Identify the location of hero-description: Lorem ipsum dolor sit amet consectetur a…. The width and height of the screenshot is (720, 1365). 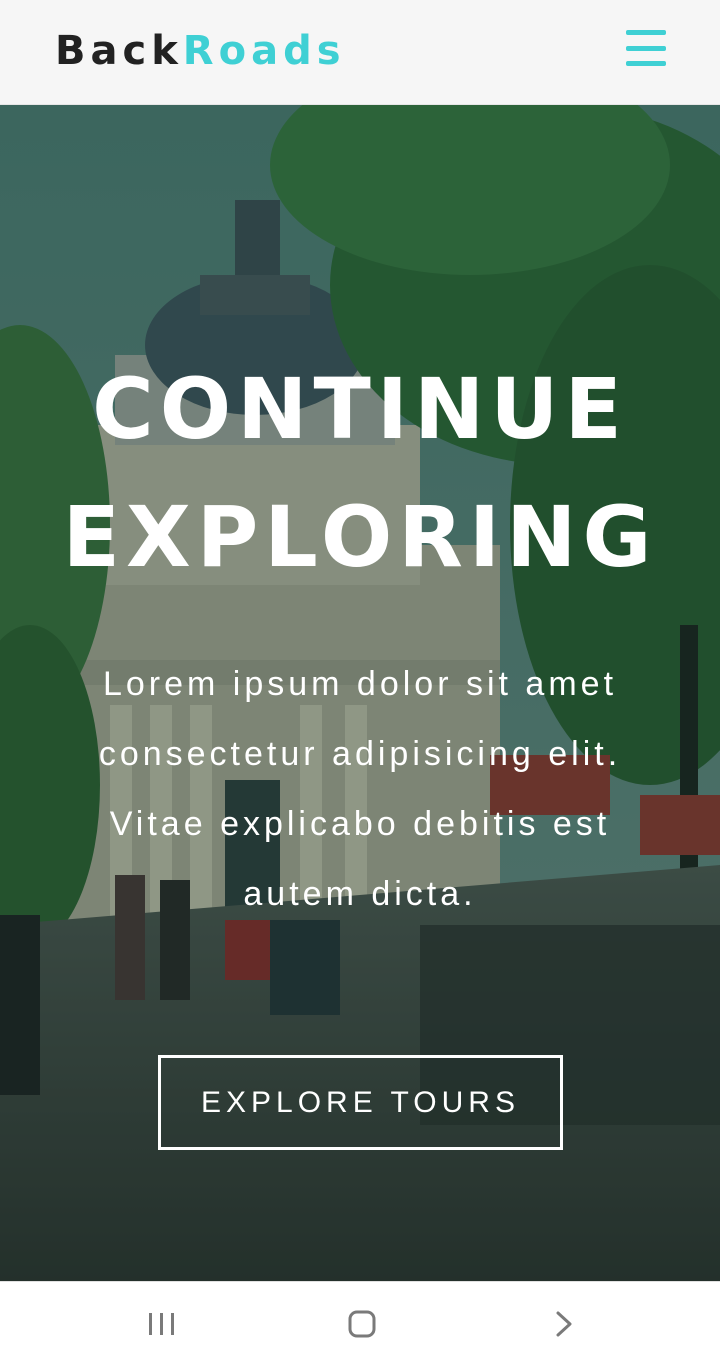
(360, 789).